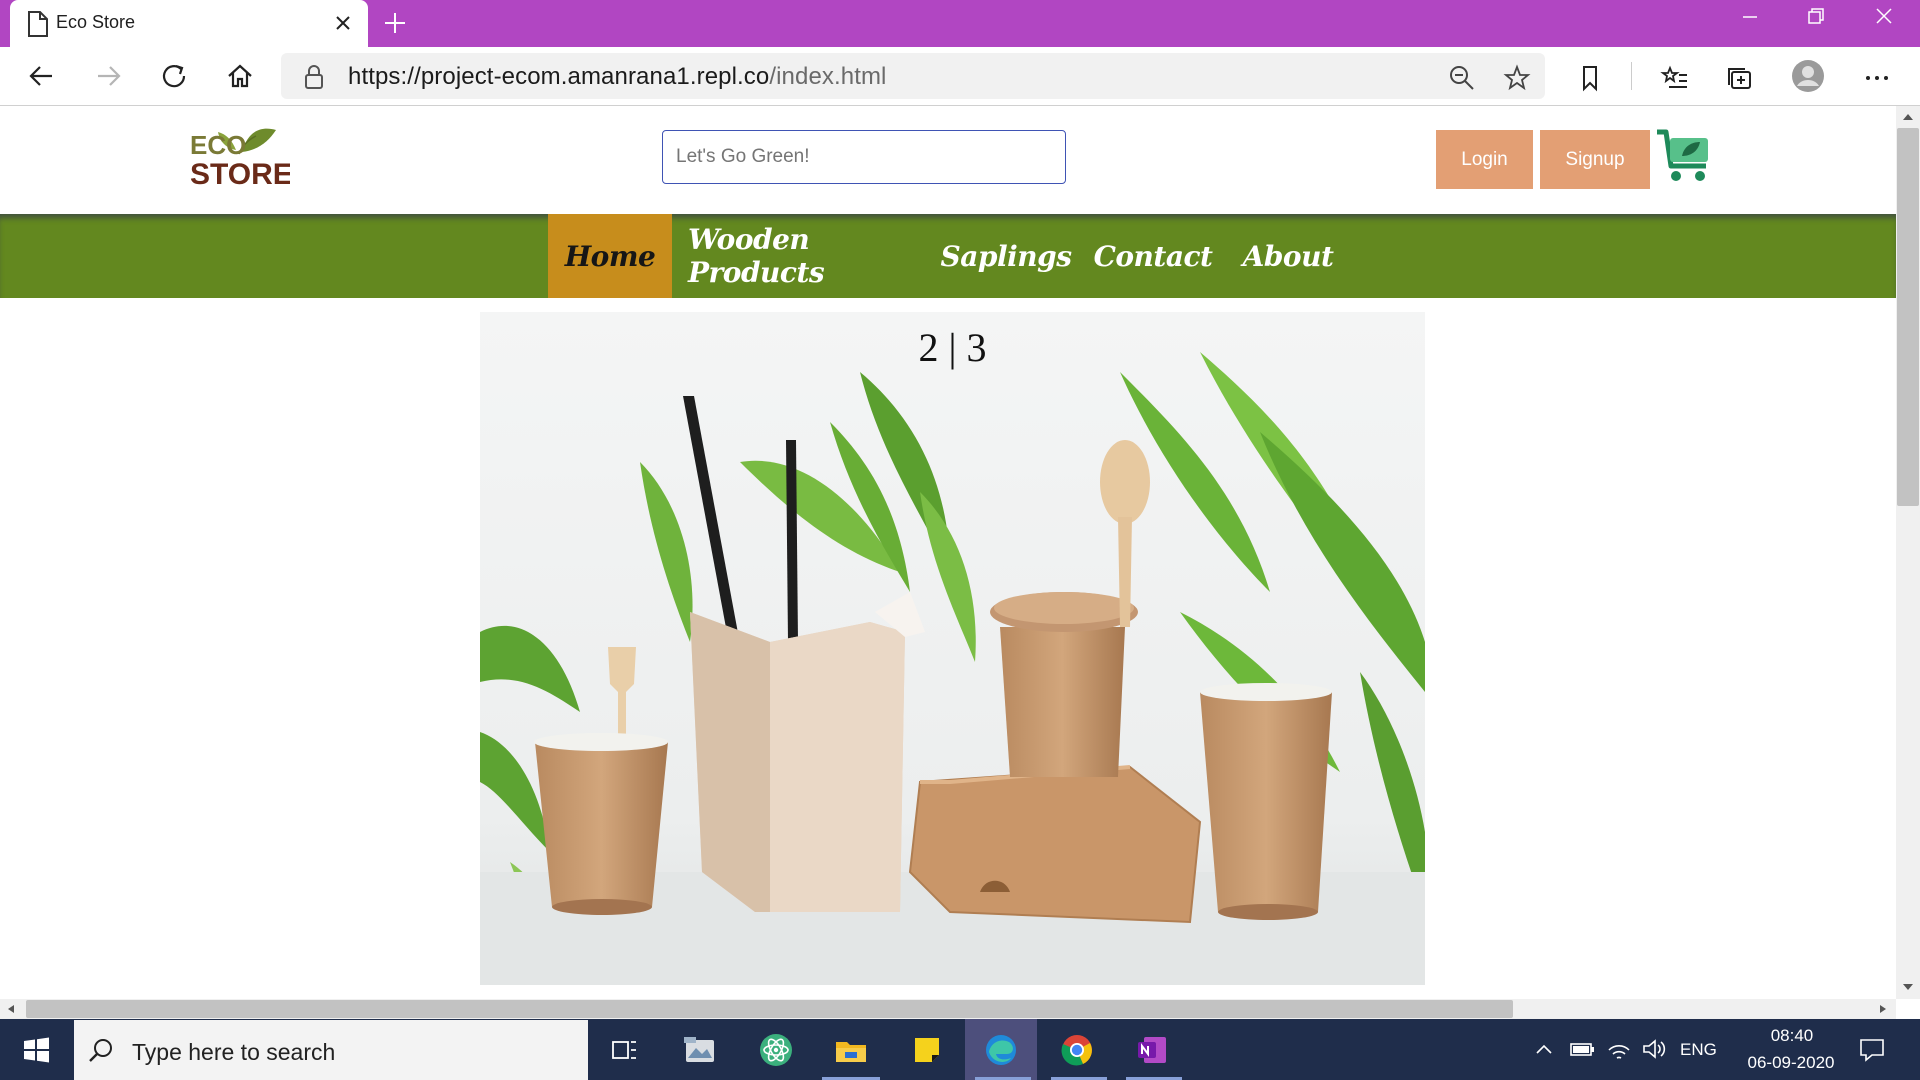 The image size is (1920, 1080). I want to click on battery-icon, so click(1582, 1049).